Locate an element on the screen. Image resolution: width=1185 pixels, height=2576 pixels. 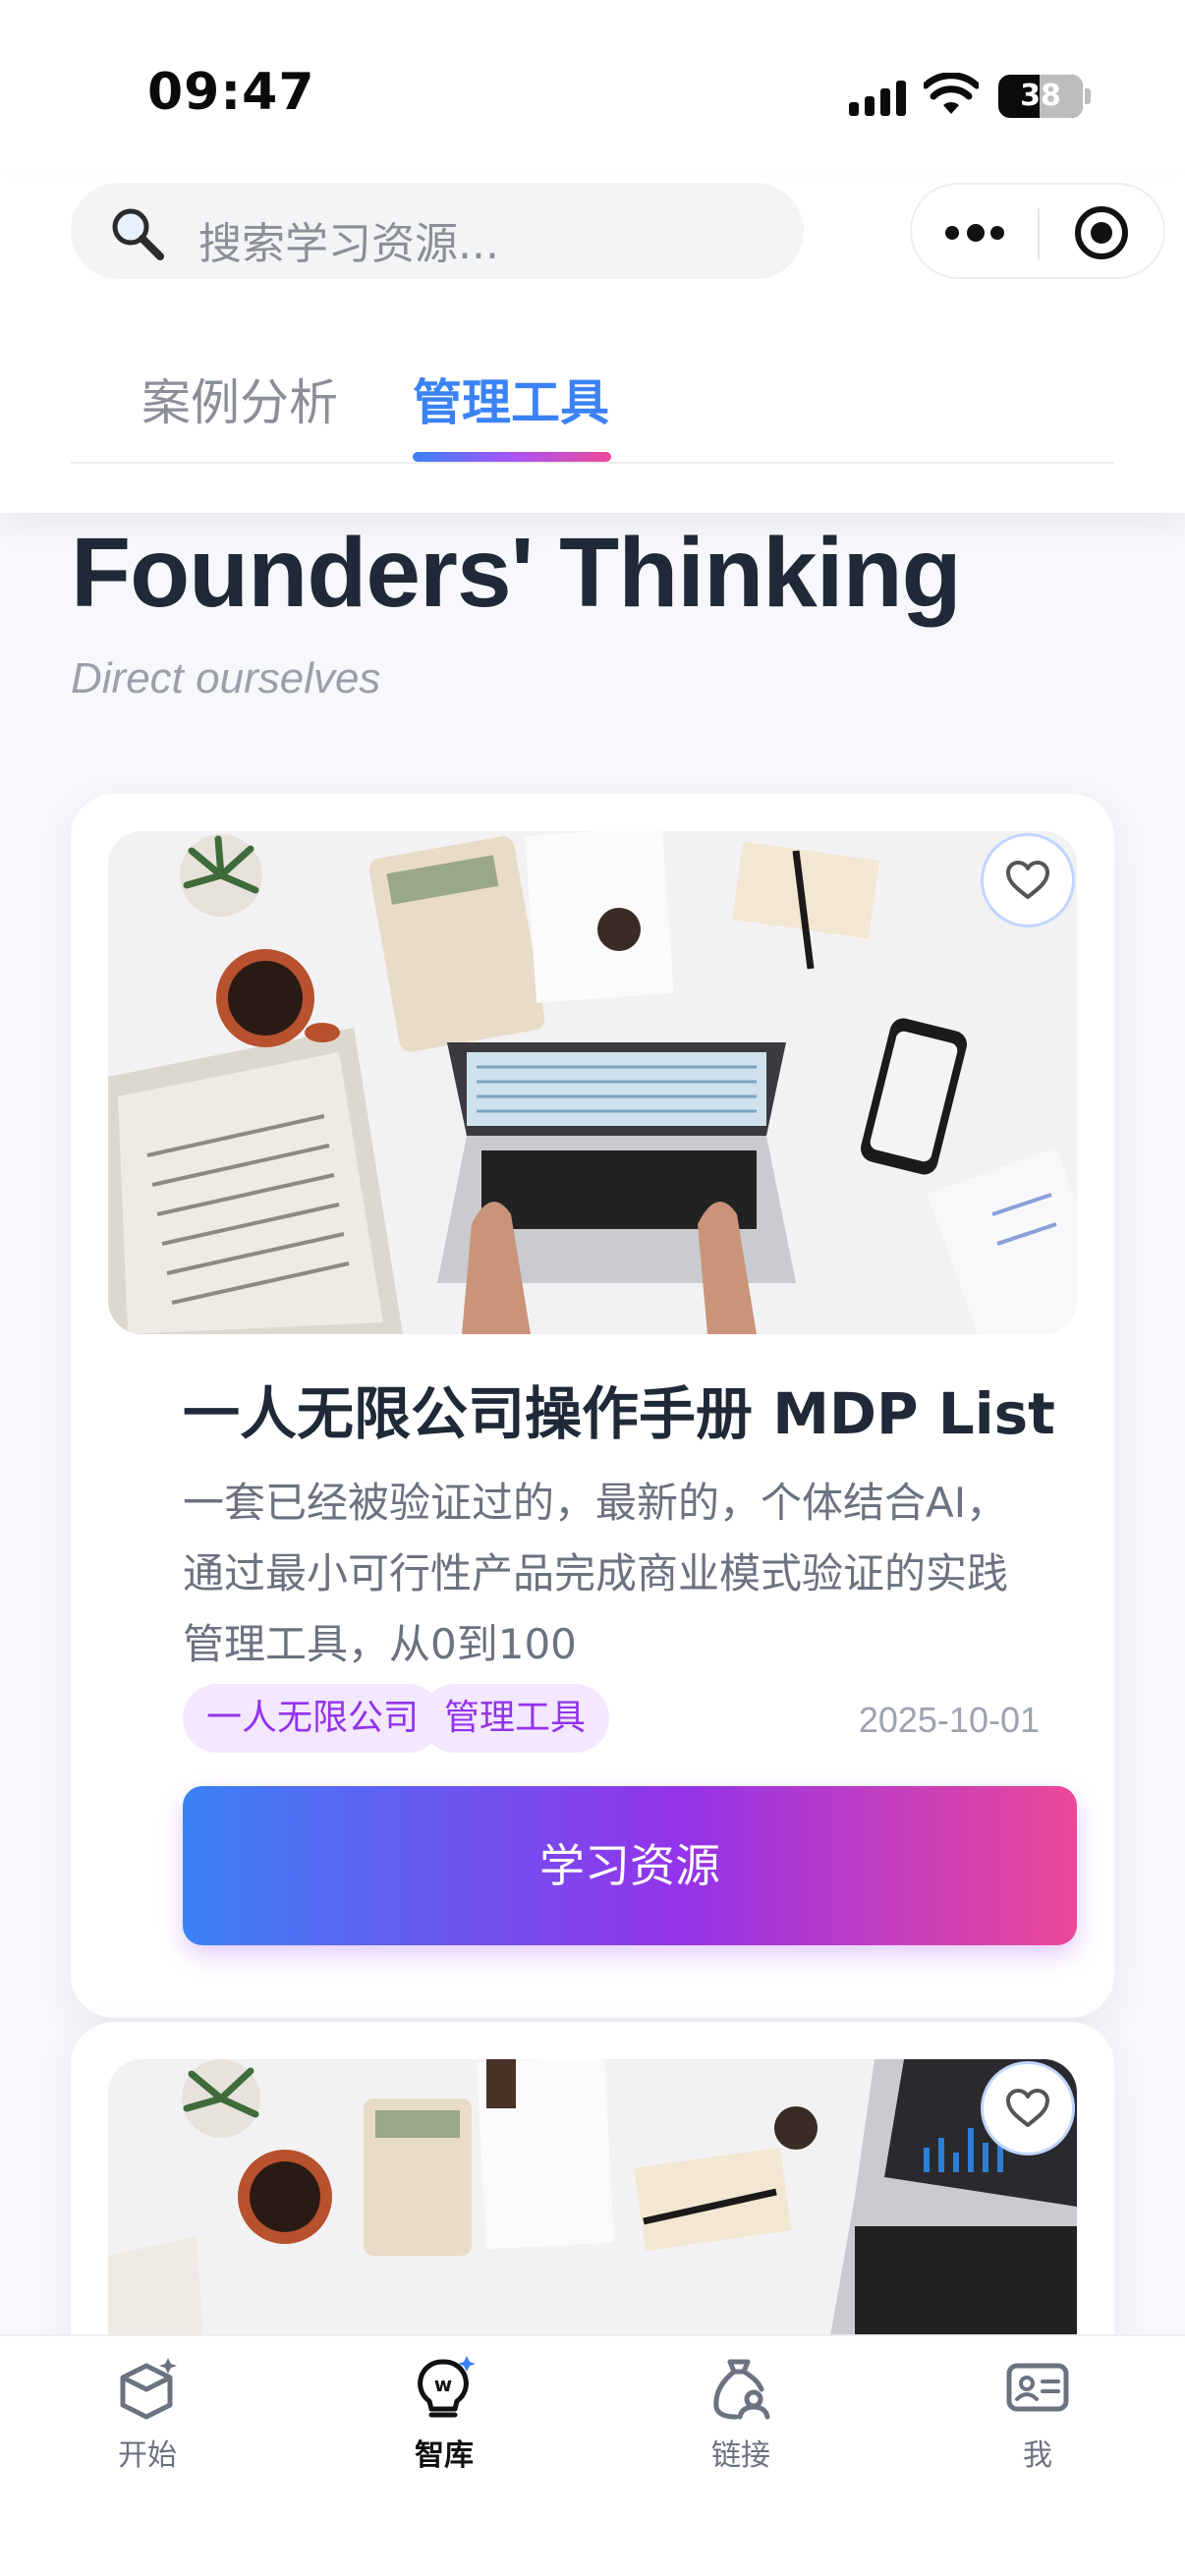
tabbar-item-start: 开始 is located at coordinates (148, 2414).